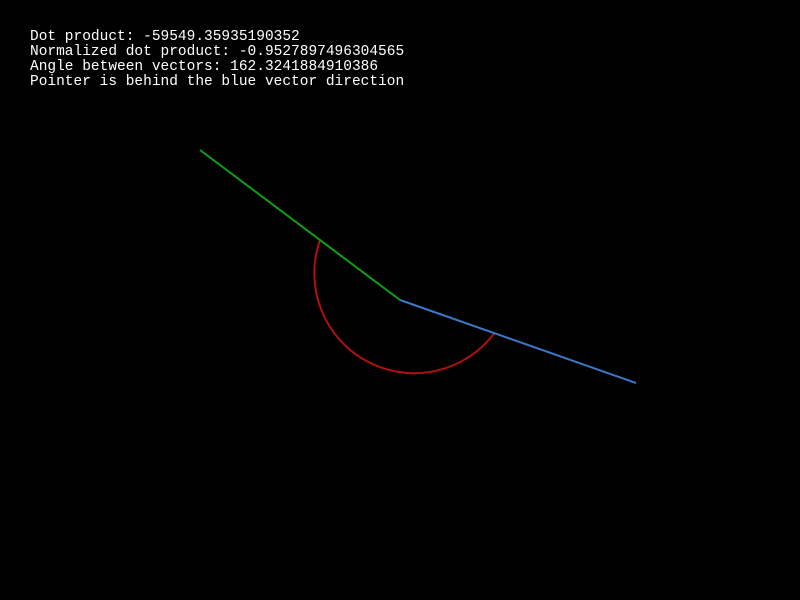  I want to click on angle-arc, so click(404, 307).